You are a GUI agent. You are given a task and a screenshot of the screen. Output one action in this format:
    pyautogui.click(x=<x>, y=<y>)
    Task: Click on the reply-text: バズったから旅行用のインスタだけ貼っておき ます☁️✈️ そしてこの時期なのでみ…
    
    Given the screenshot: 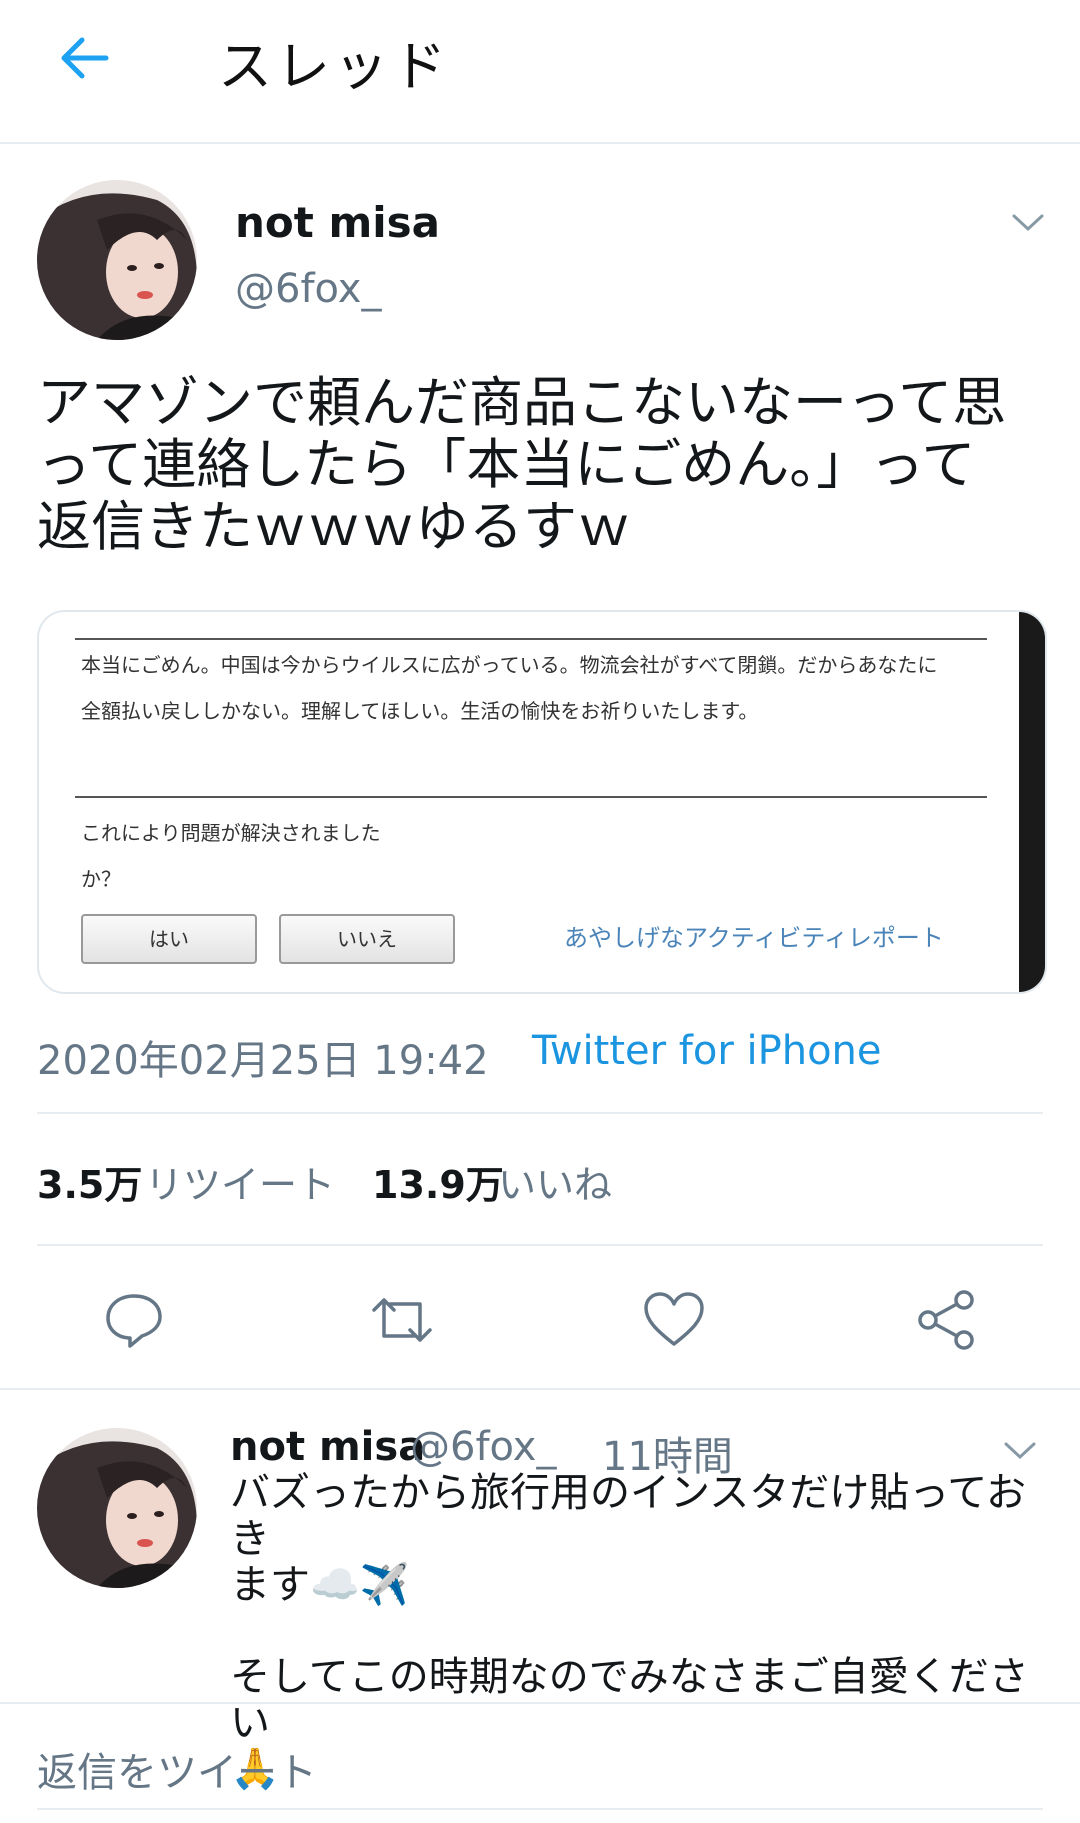 What is the action you would take?
    pyautogui.click(x=629, y=1631)
    